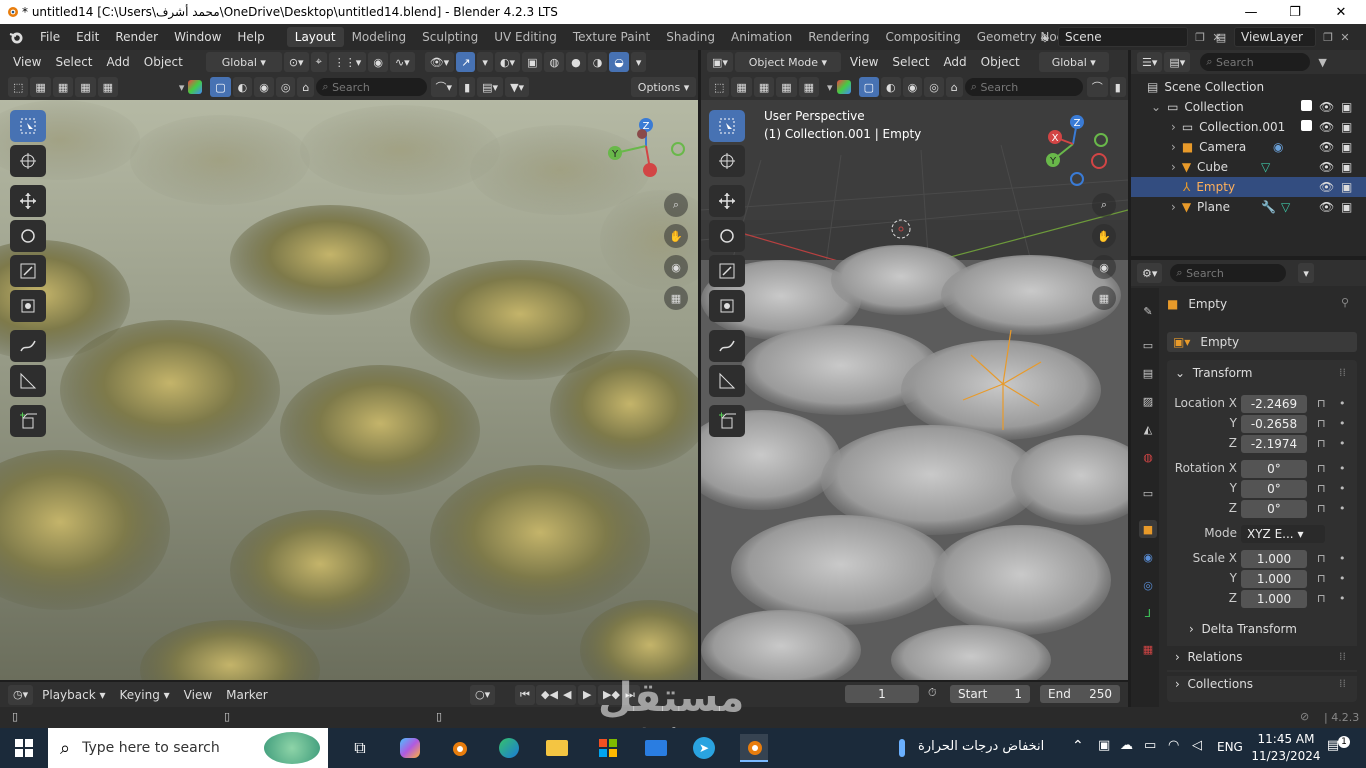 The image size is (1366, 768). What do you see at coordinates (1230, 747) in the screenshot?
I see `input-language: ENG` at bounding box center [1230, 747].